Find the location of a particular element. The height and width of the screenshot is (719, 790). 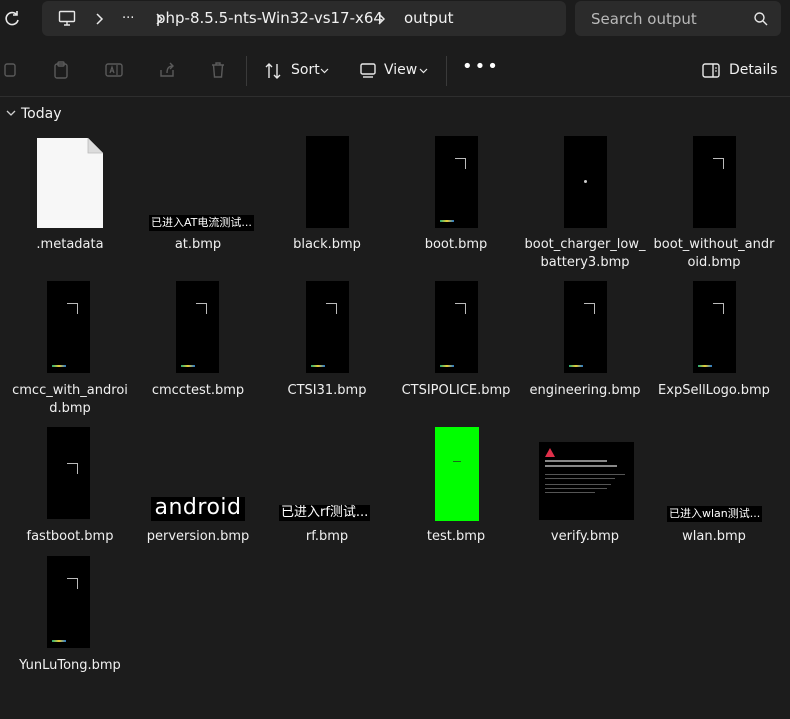

file-item: YunLuTong.bmp is located at coordinates (70, 623).